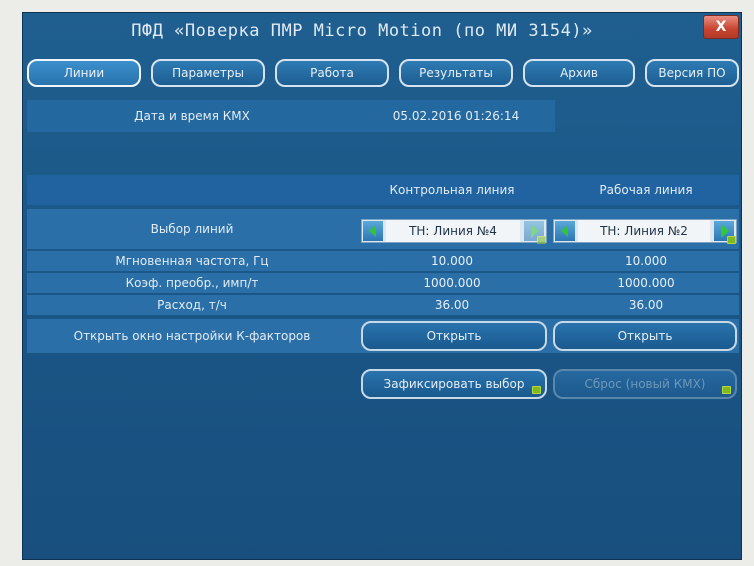 The width and height of the screenshot is (754, 566). I want to click on control-line-header: Контрольная линия, so click(452, 190).